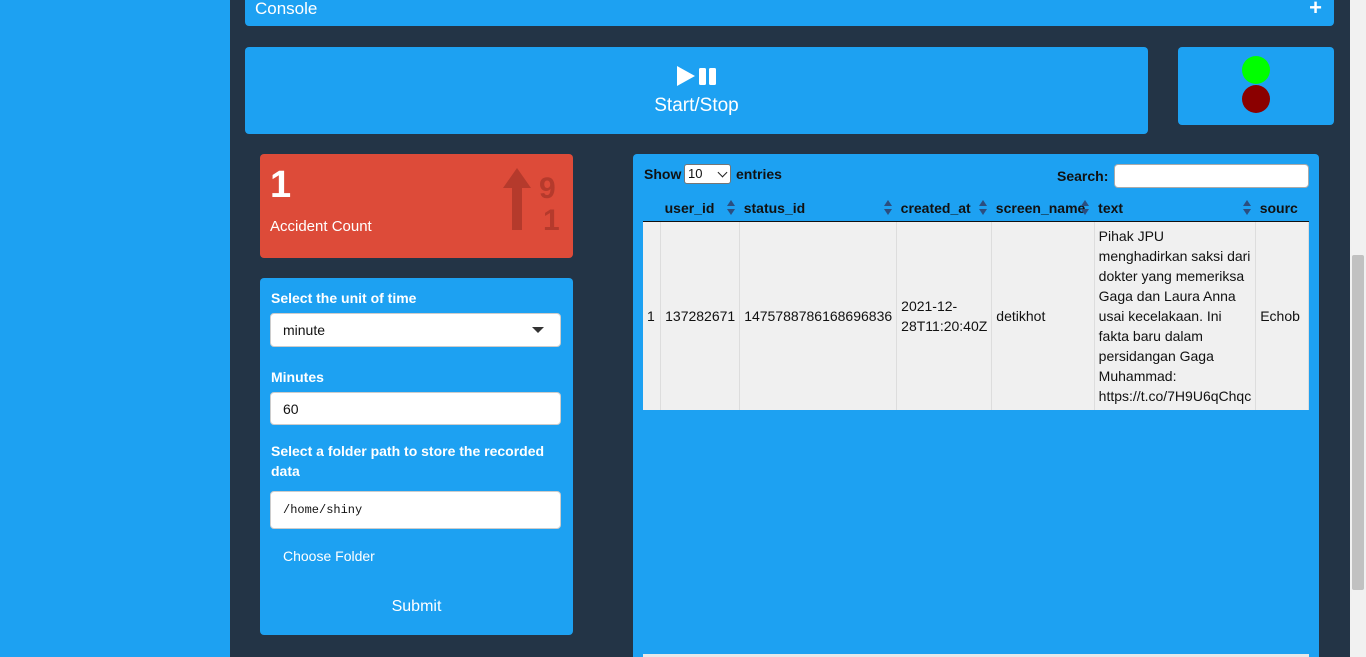  I want to click on expand-icon: +, so click(1315, 10).